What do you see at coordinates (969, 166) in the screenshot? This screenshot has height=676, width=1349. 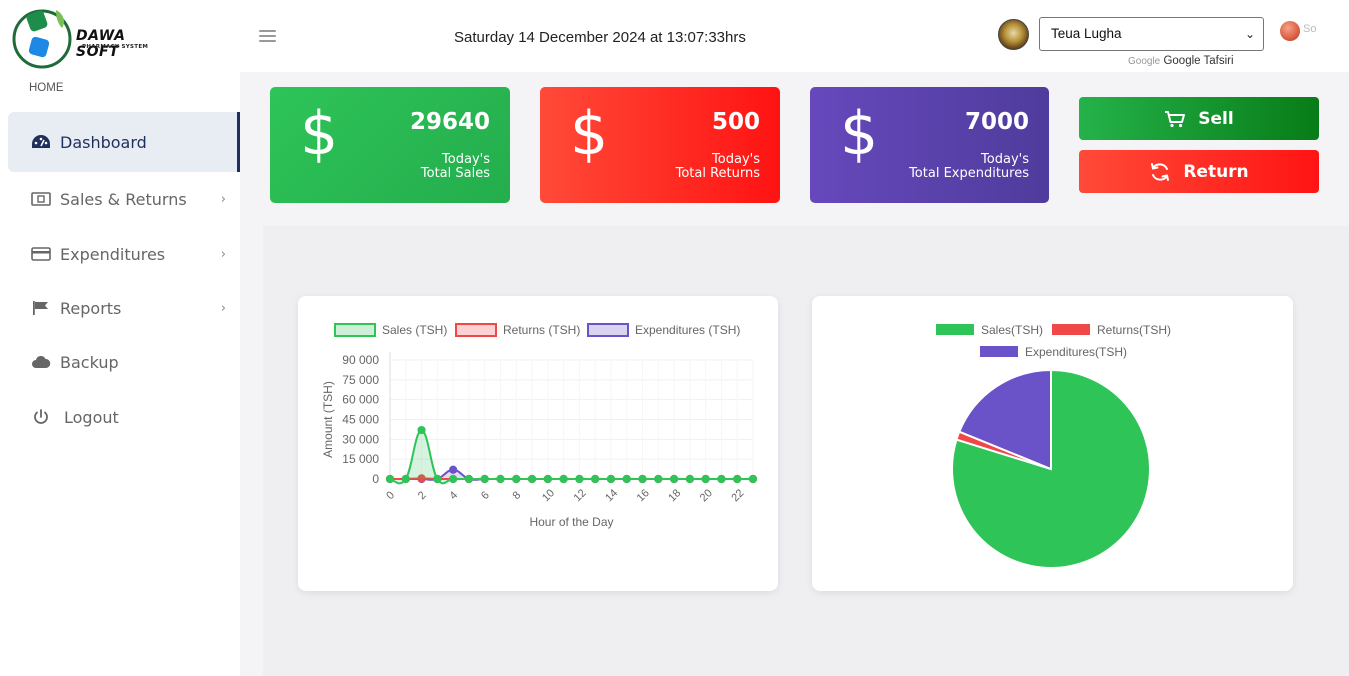 I see `card-label: Today's Total Expenditures` at bounding box center [969, 166].